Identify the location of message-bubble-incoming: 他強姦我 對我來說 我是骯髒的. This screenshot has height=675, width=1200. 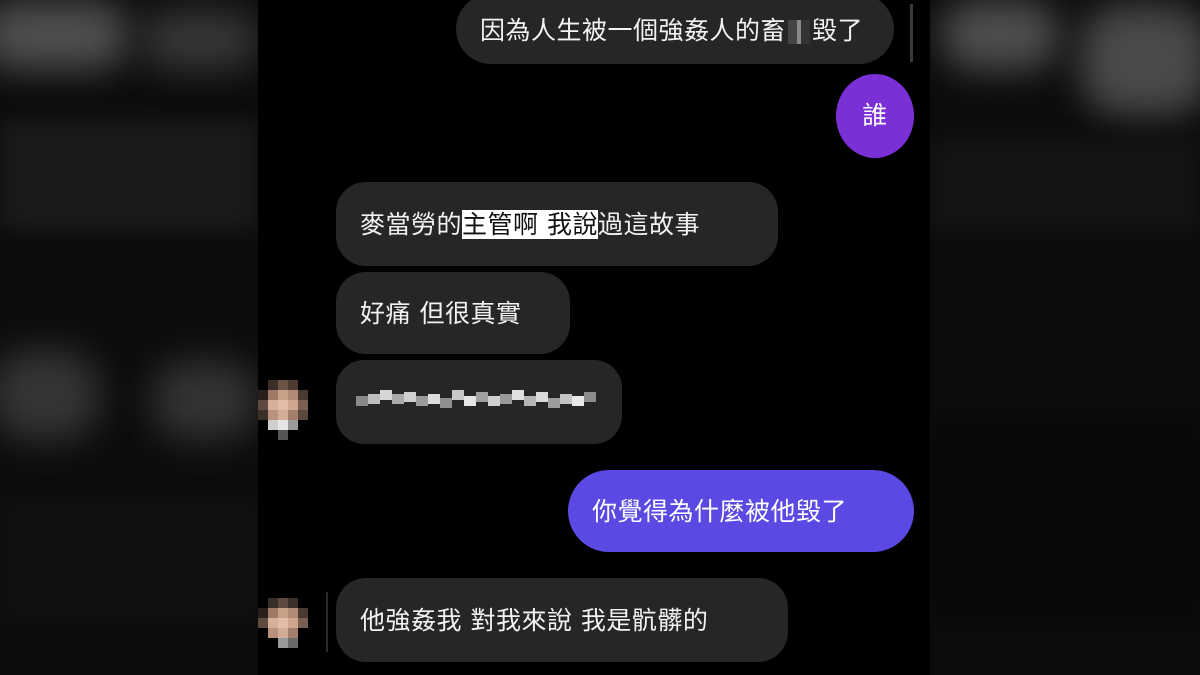
(562, 620).